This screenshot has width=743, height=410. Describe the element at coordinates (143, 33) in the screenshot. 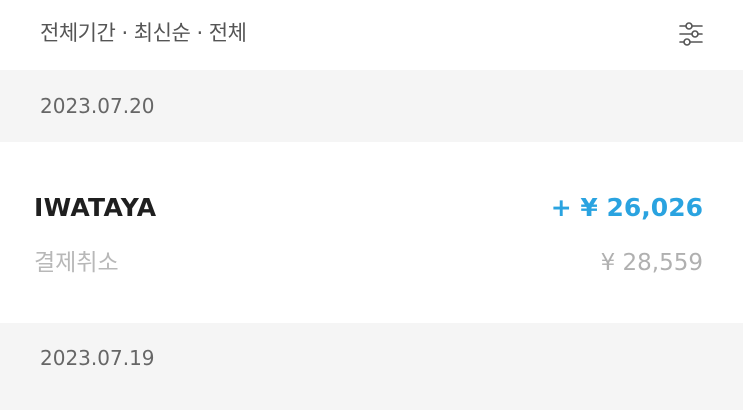

I see `filter-summary-label: 전체기간 · 최신순 · 전체` at that location.